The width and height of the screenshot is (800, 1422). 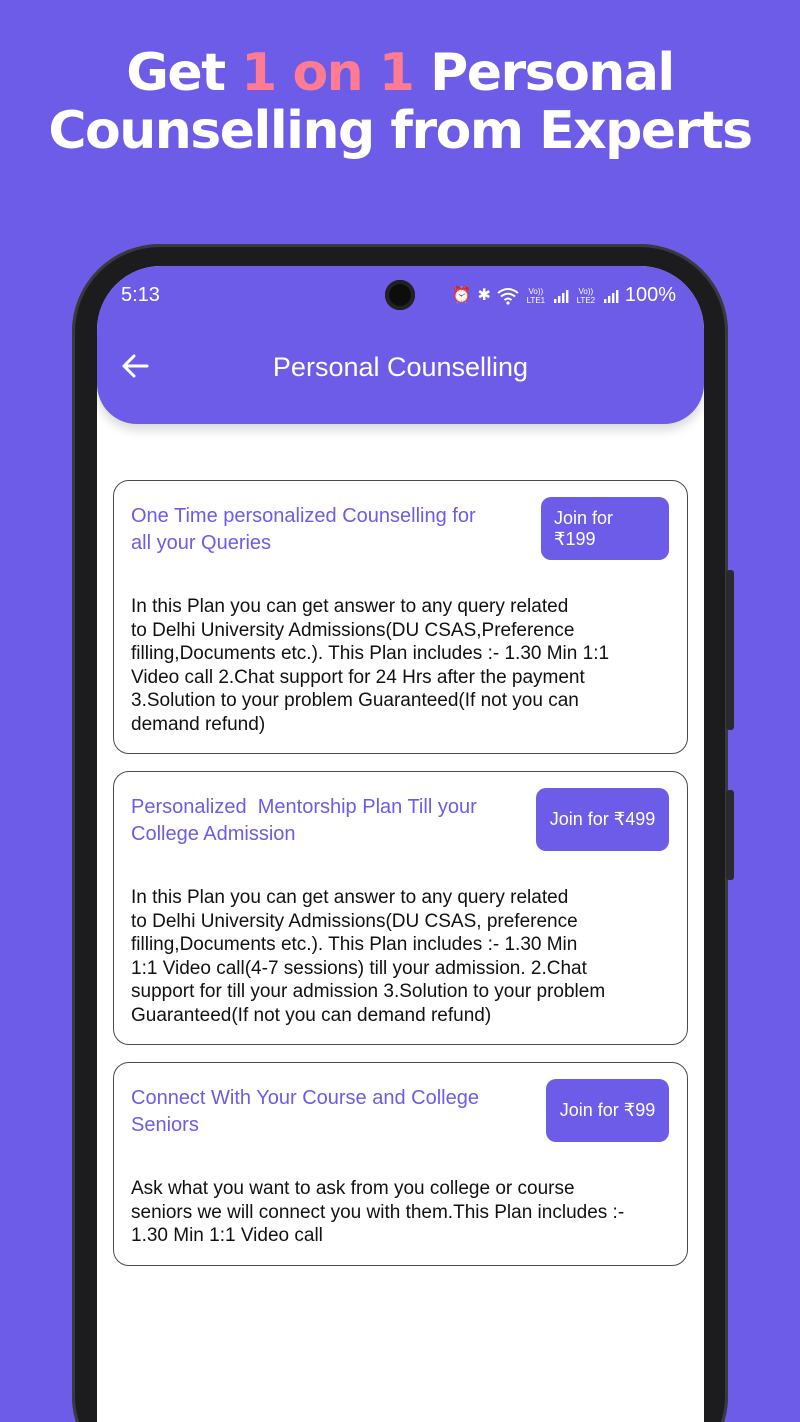 I want to click on desc-line: demand refund), so click(x=198, y=724).